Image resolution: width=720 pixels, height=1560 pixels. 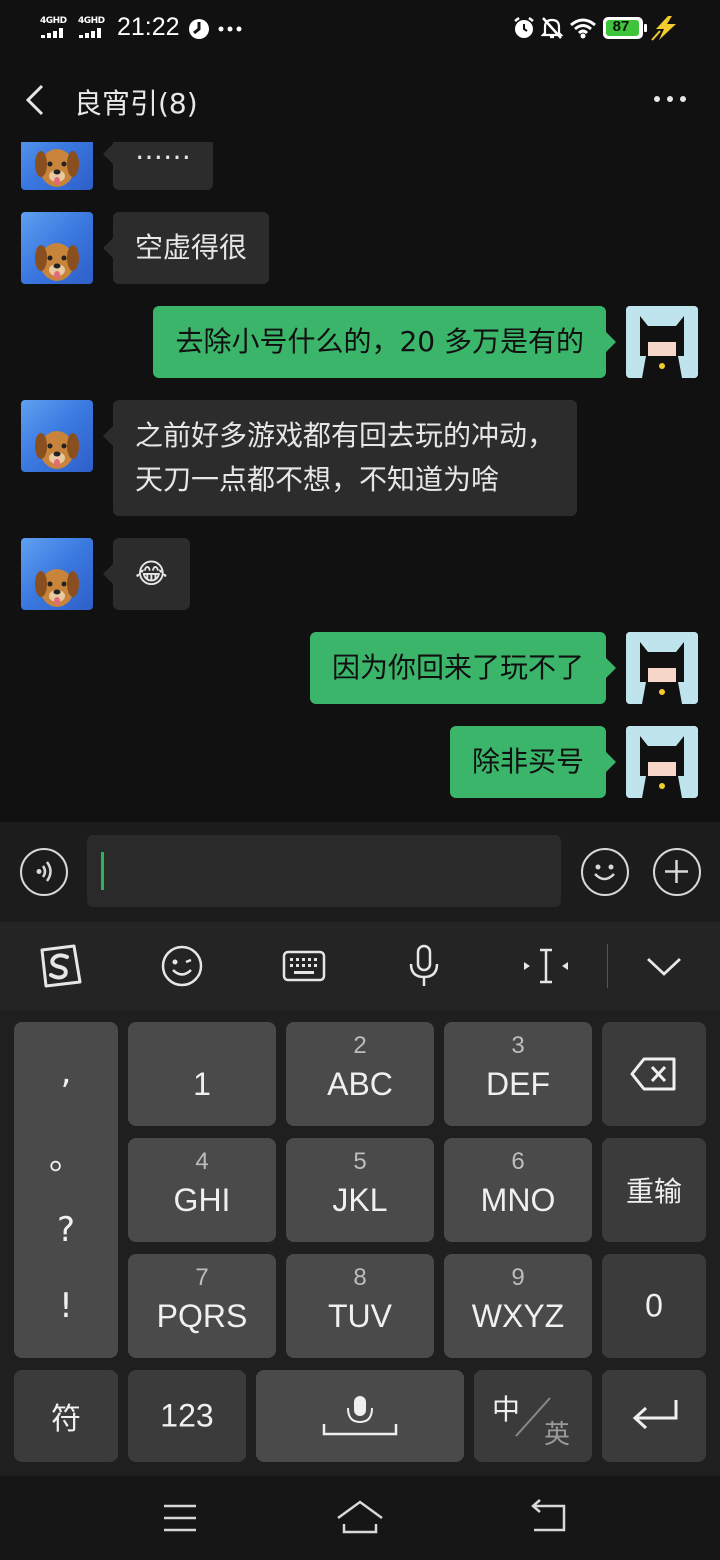 I want to click on symbol-key: 符, so click(x=66, y=1416).